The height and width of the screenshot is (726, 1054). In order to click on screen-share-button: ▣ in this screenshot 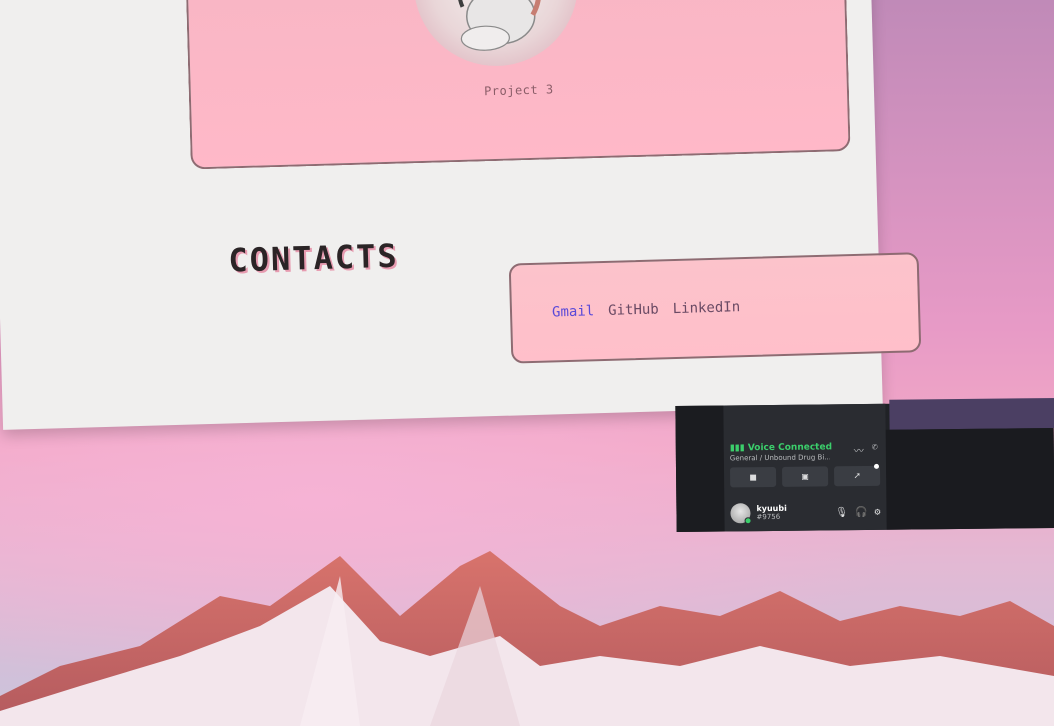, I will do `click(805, 476)`.